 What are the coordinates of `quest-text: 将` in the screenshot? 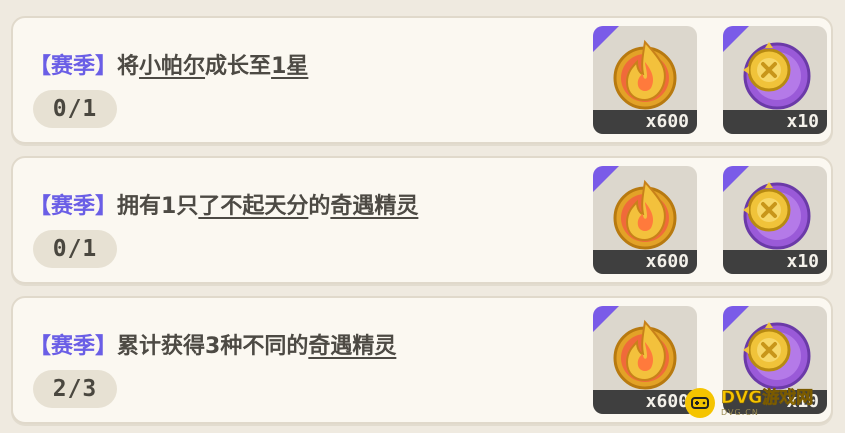 It's located at (128, 66).